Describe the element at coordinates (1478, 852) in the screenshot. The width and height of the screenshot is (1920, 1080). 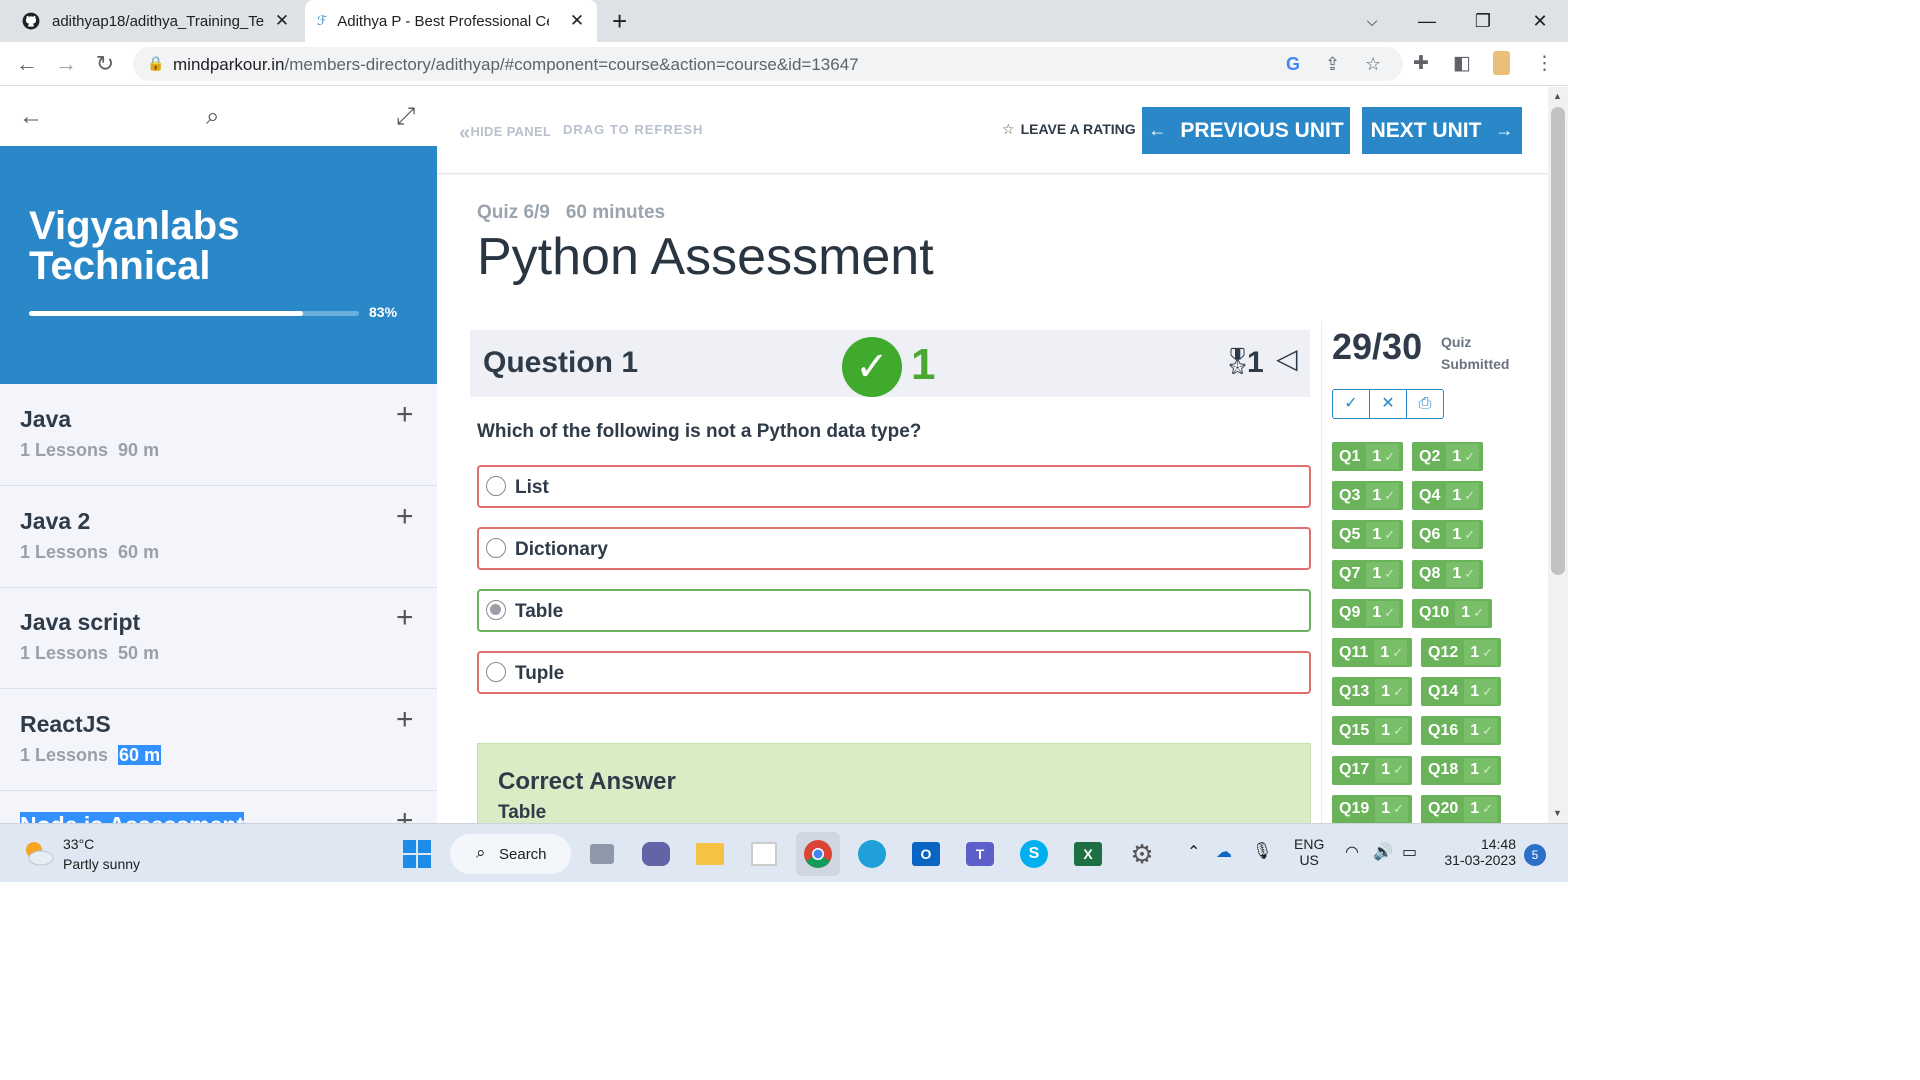
I see `clock: 14:48 31-03-2023` at that location.